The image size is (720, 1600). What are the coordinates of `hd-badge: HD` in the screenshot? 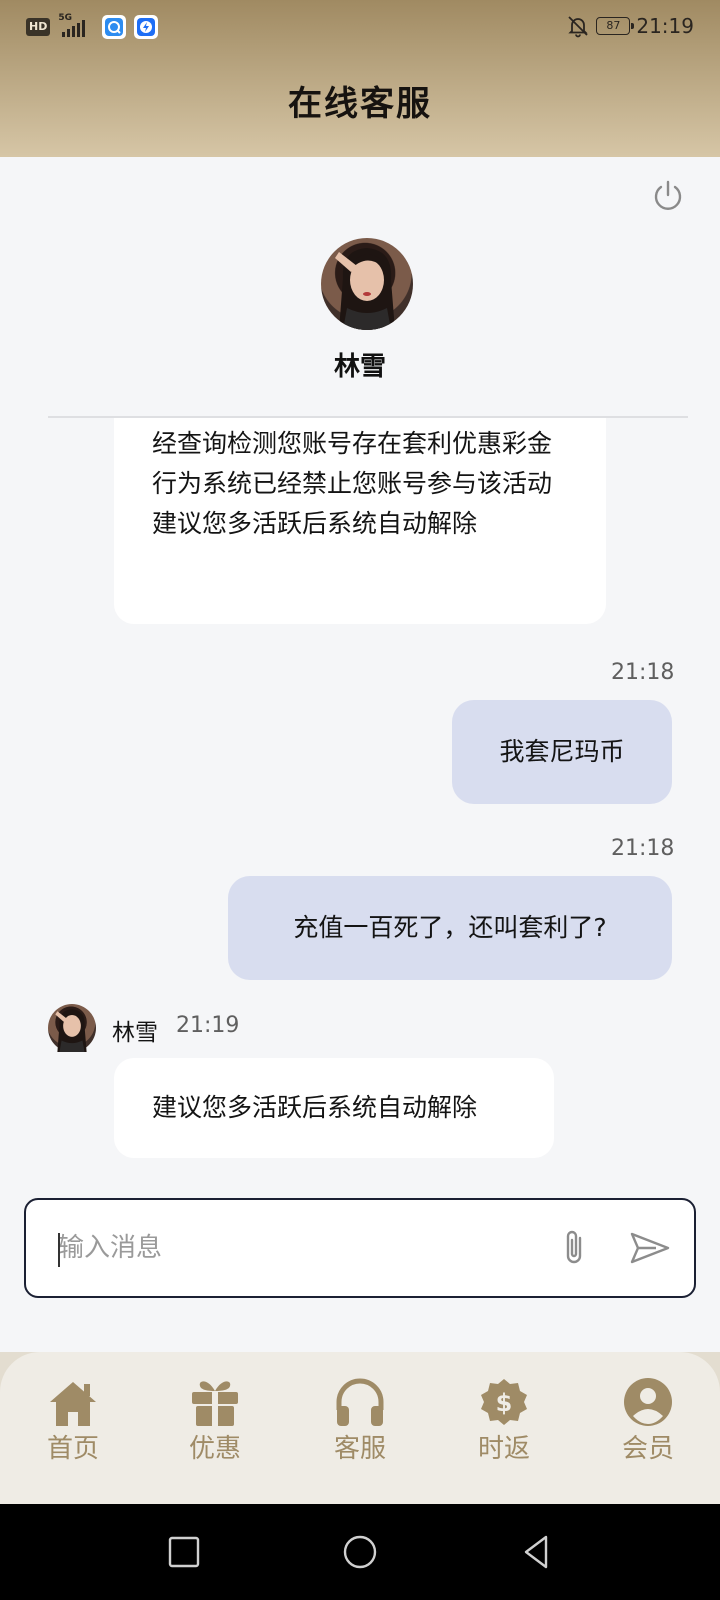 It's located at (38, 27).